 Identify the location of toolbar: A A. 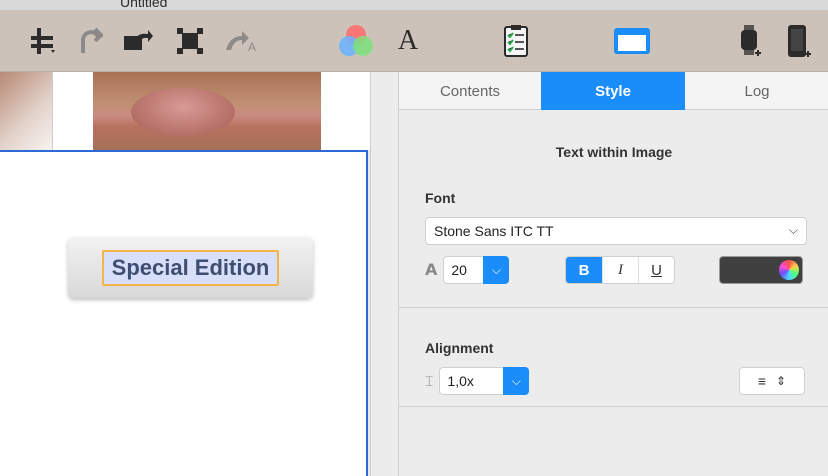
(414, 41).